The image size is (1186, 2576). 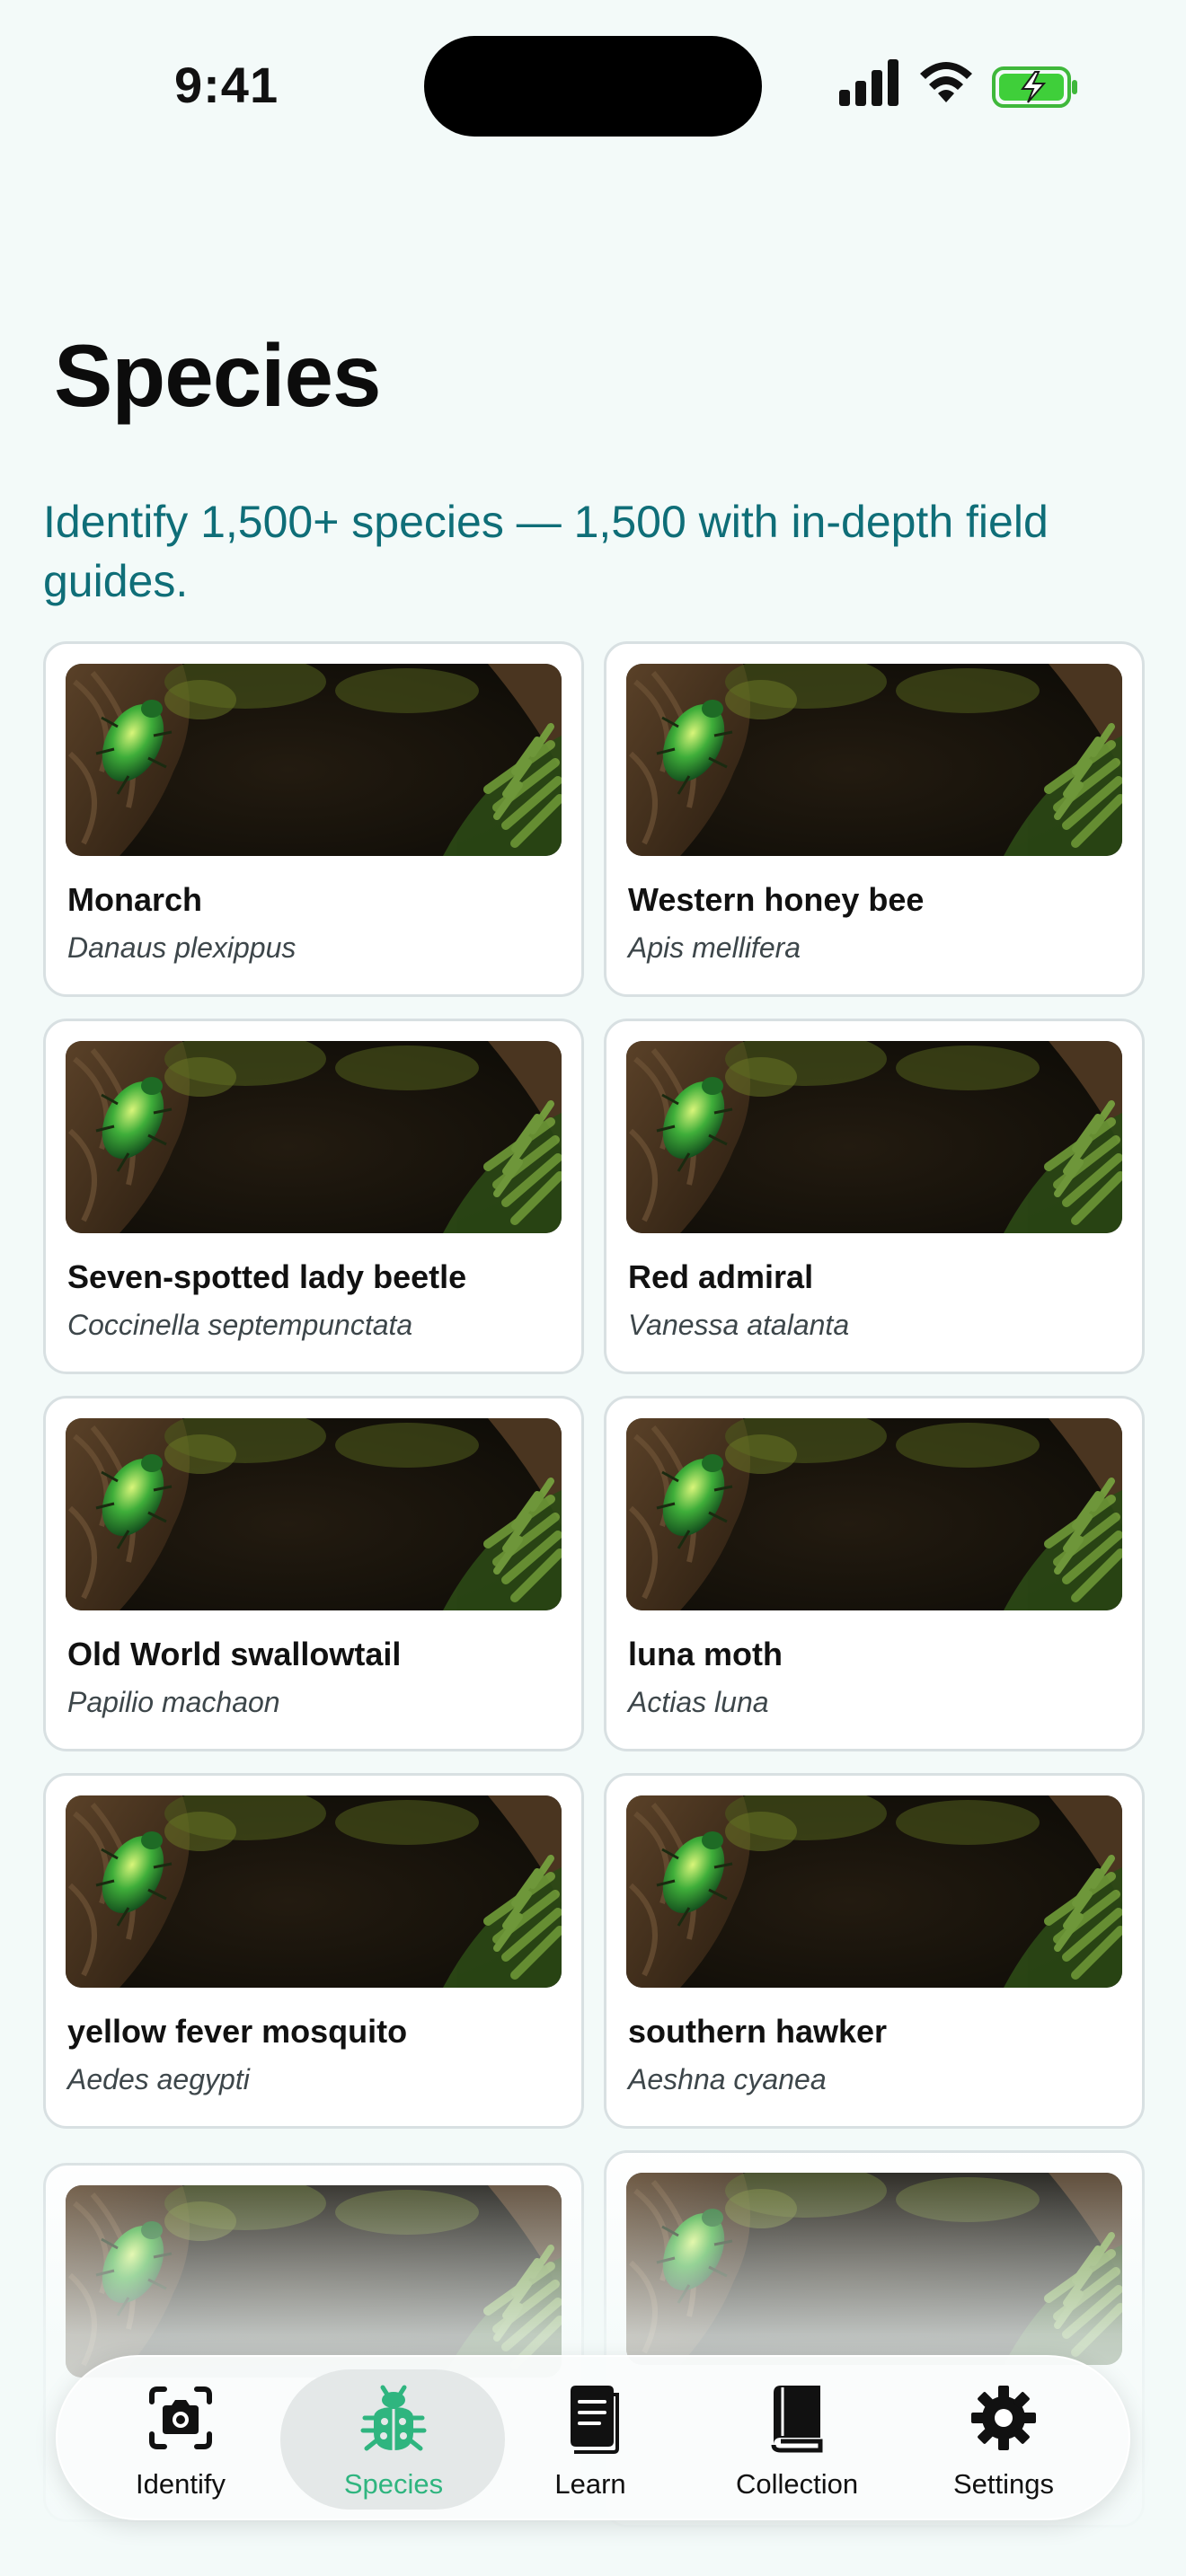 I want to click on species-card: Old World swallowtail Papilio machaon, so click(x=313, y=1573).